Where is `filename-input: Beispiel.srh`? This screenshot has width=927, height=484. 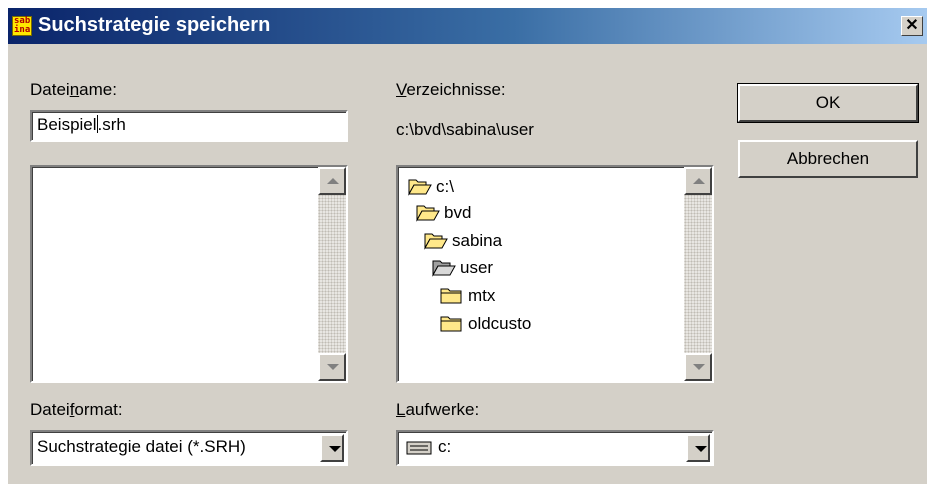 filename-input: Beispiel.srh is located at coordinates (189, 126).